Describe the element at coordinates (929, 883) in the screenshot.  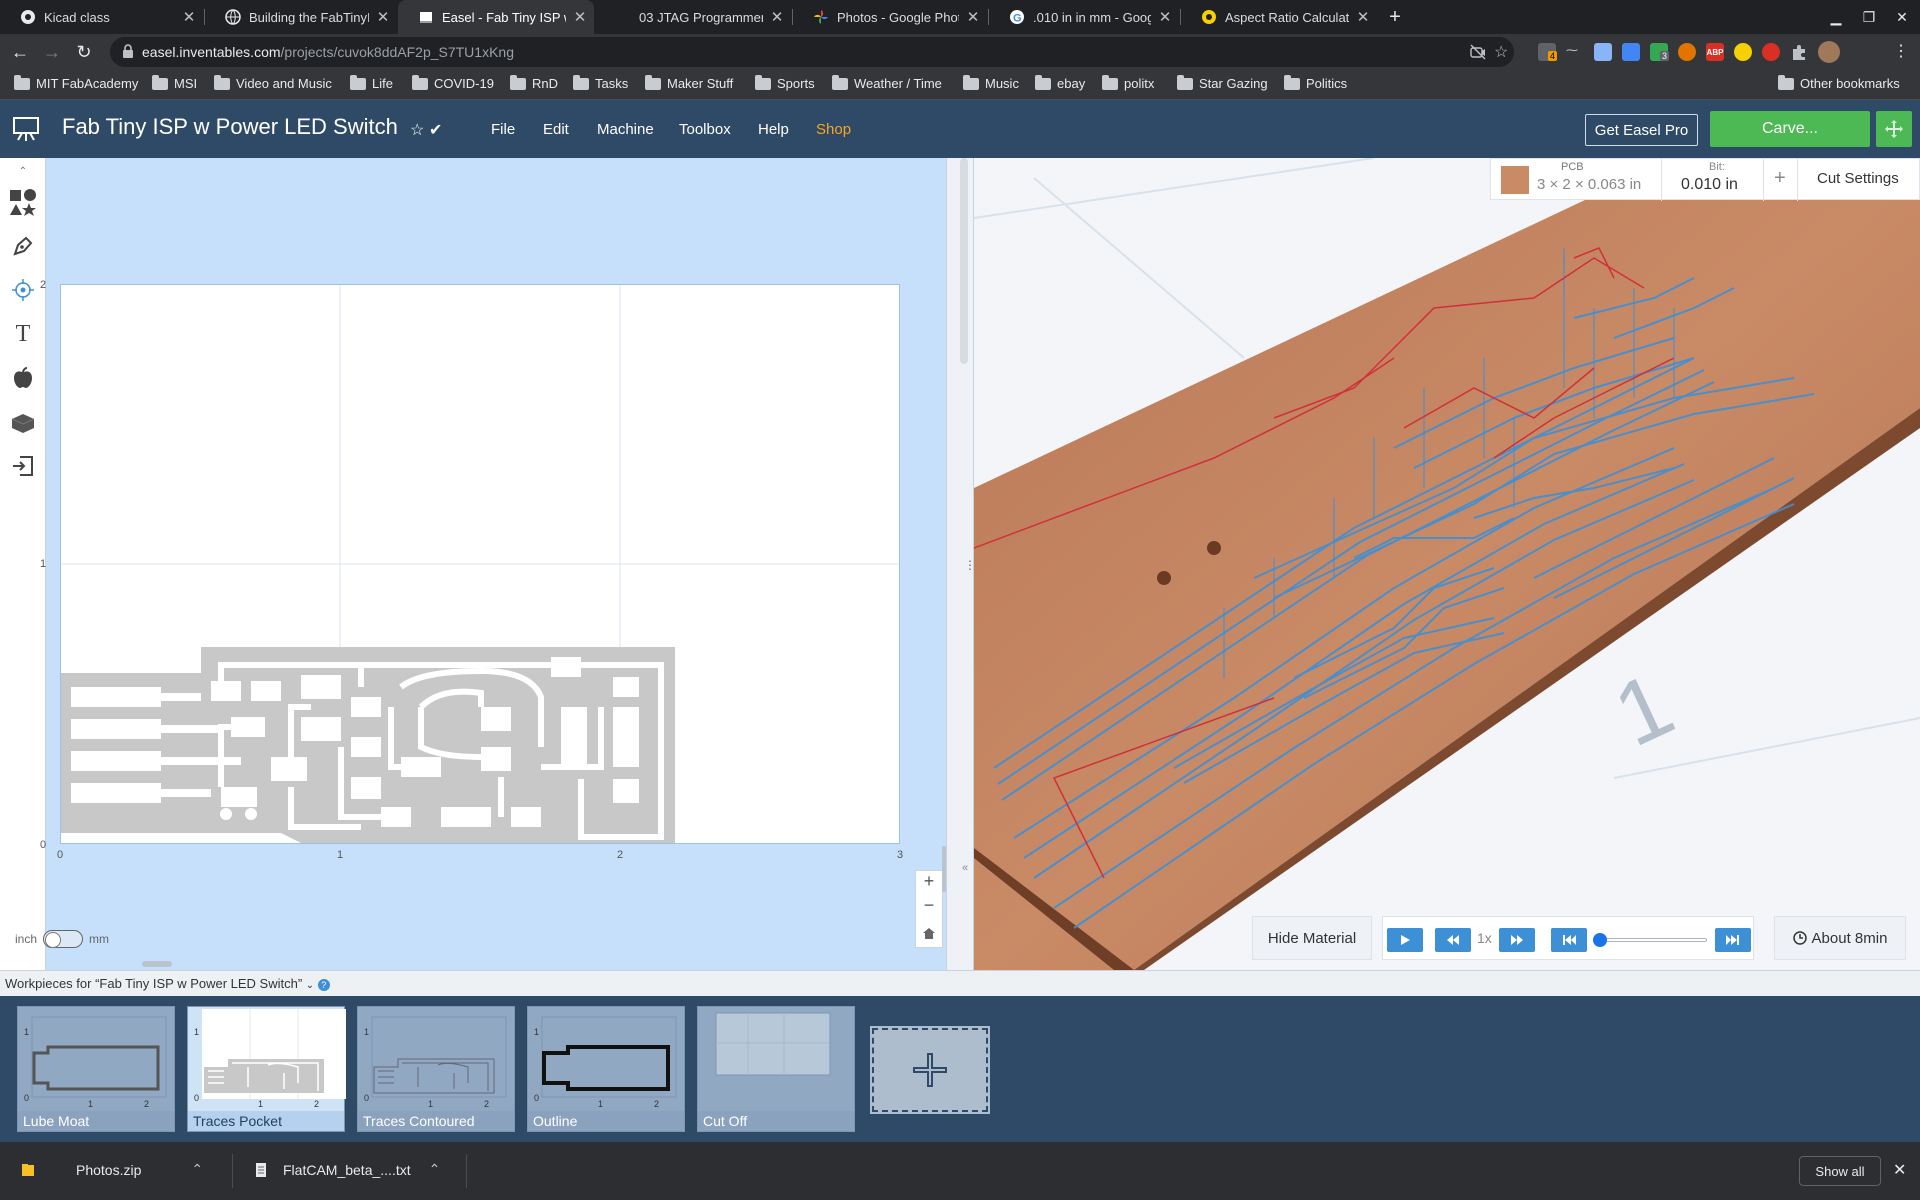
I see `zoom-in-button: +` at that location.